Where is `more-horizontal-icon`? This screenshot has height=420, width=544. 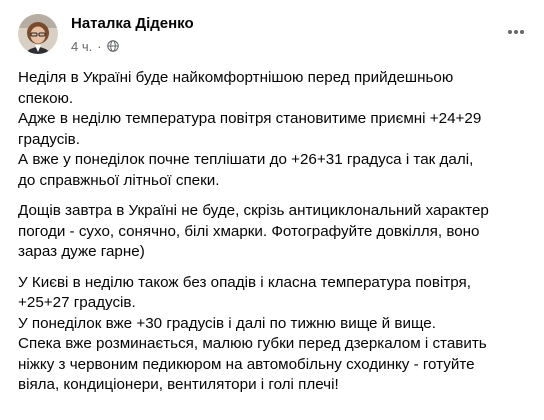
more-horizontal-icon is located at coordinates (516, 32).